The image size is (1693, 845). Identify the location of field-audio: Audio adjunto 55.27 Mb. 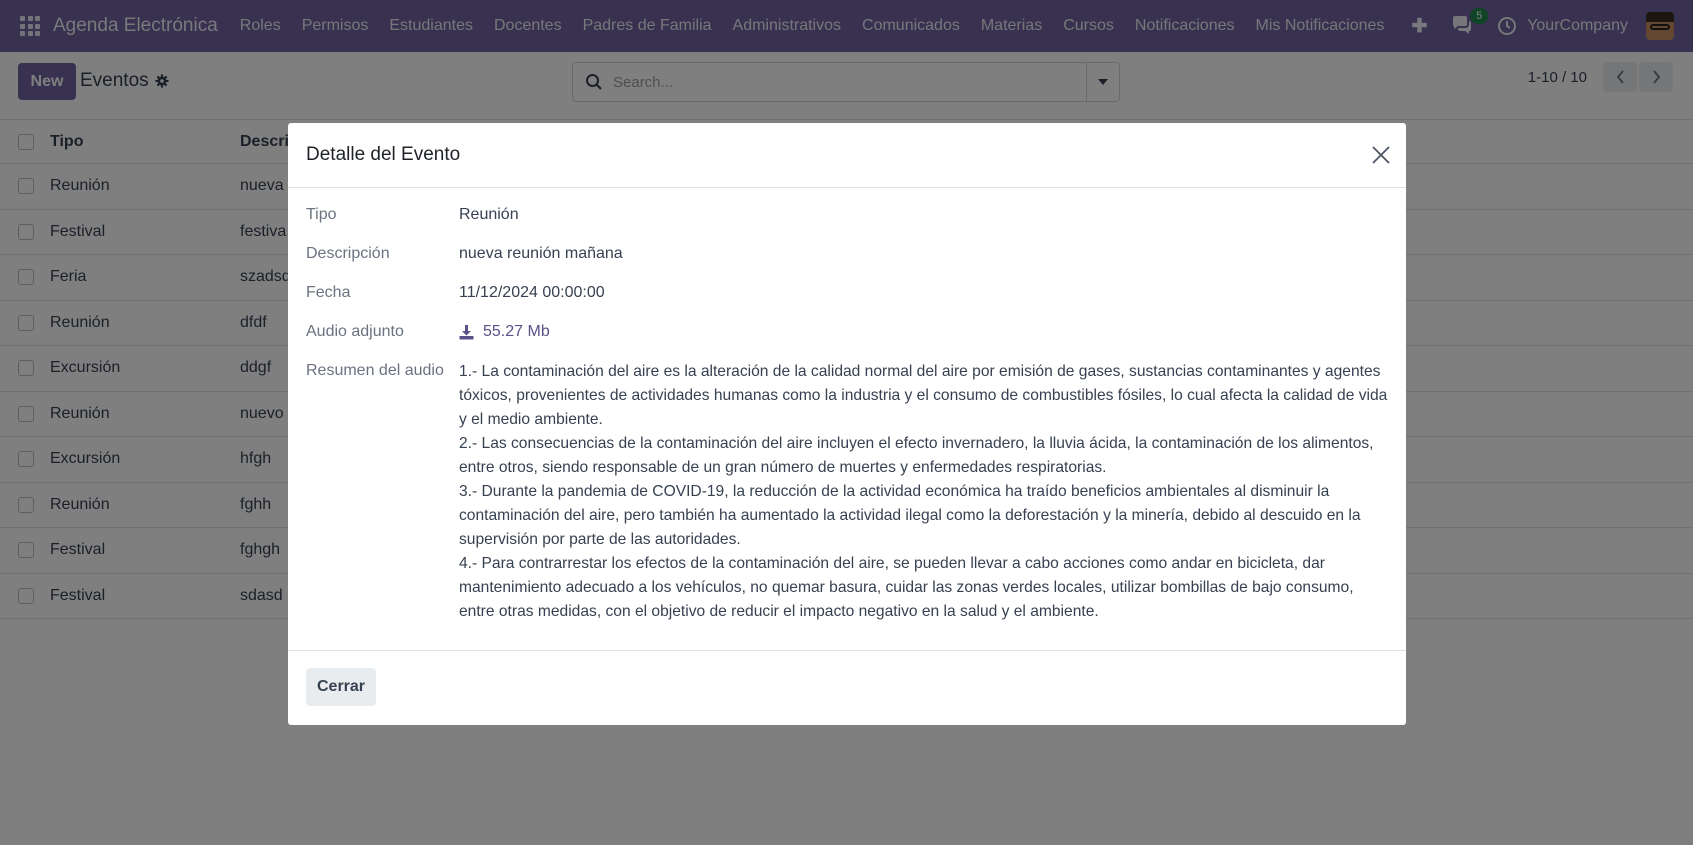
(847, 332).